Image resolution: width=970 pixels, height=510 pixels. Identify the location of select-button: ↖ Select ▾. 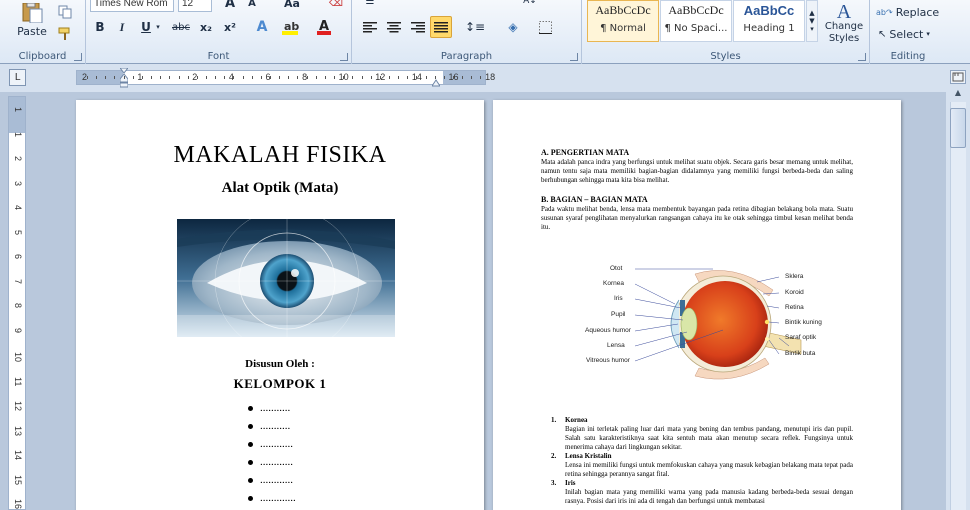
(904, 34).